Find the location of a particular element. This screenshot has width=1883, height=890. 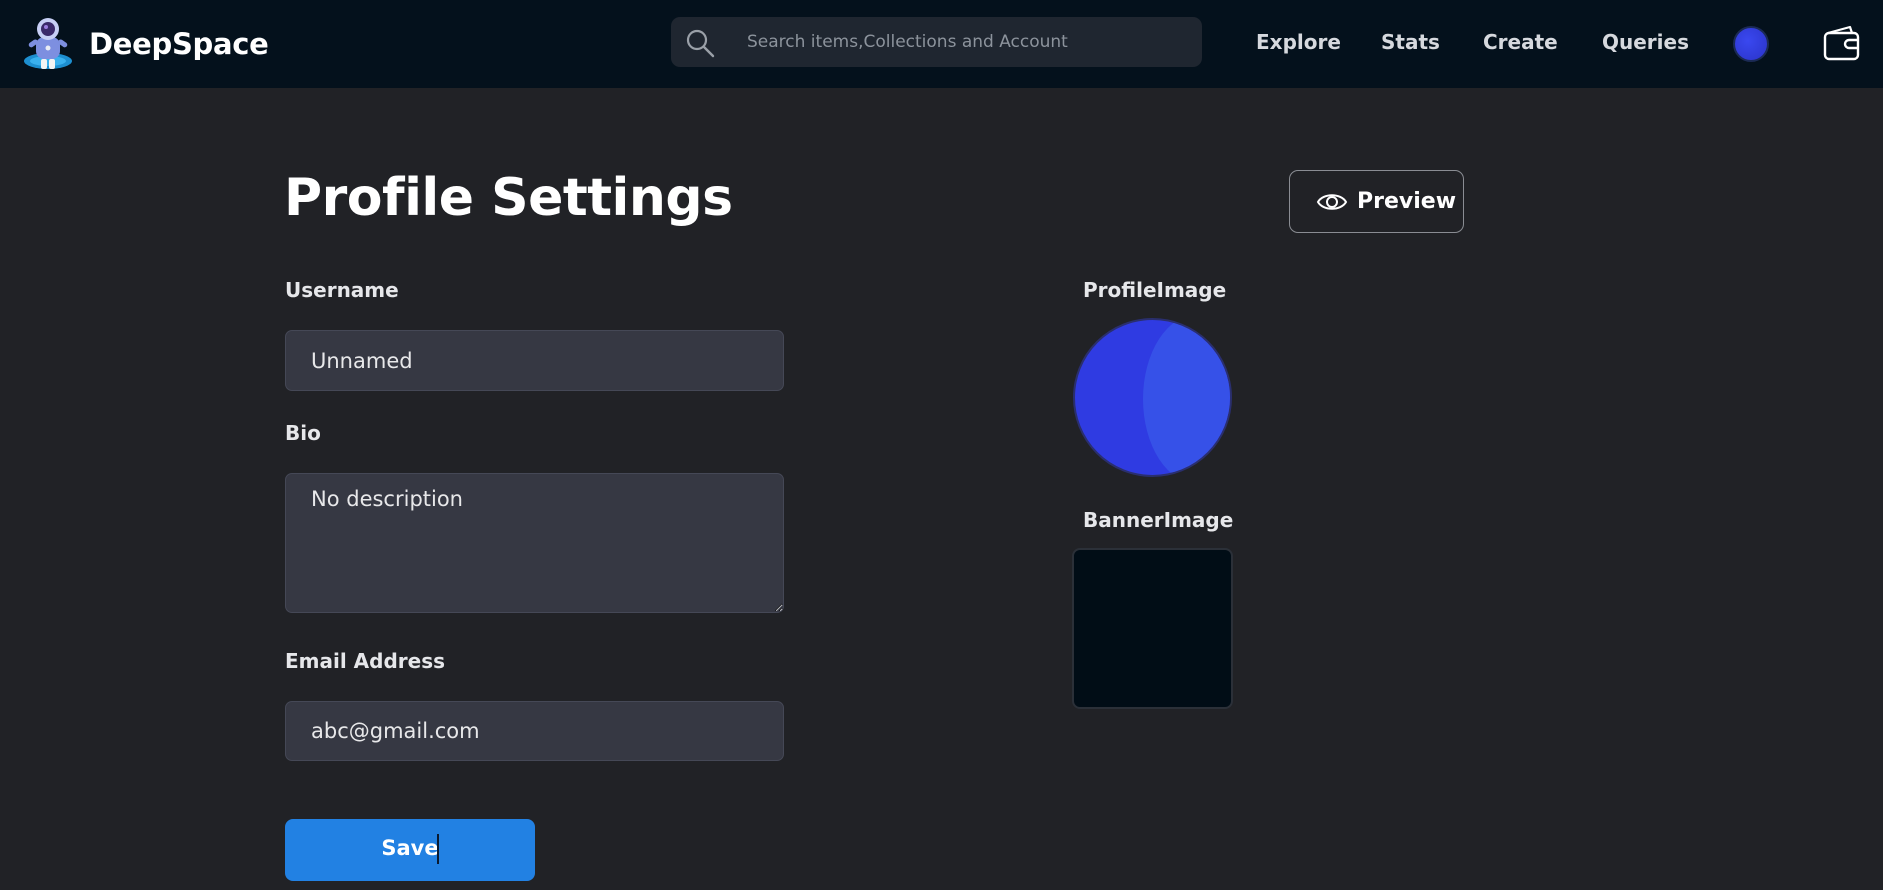

bio-textarea: No description is located at coordinates (534, 543).